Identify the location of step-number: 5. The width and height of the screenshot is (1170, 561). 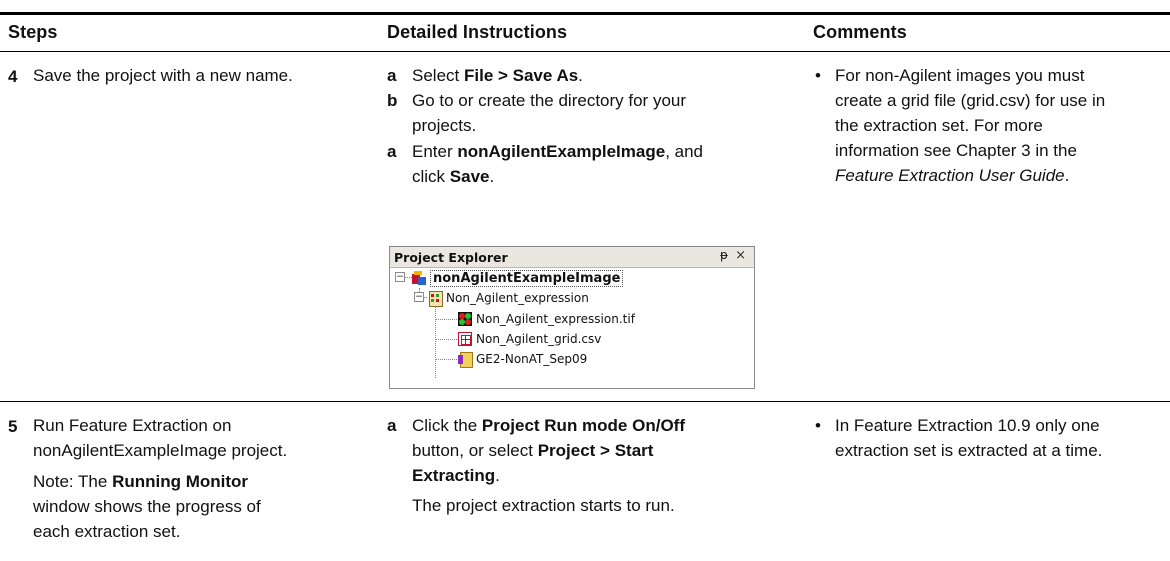
(13, 426).